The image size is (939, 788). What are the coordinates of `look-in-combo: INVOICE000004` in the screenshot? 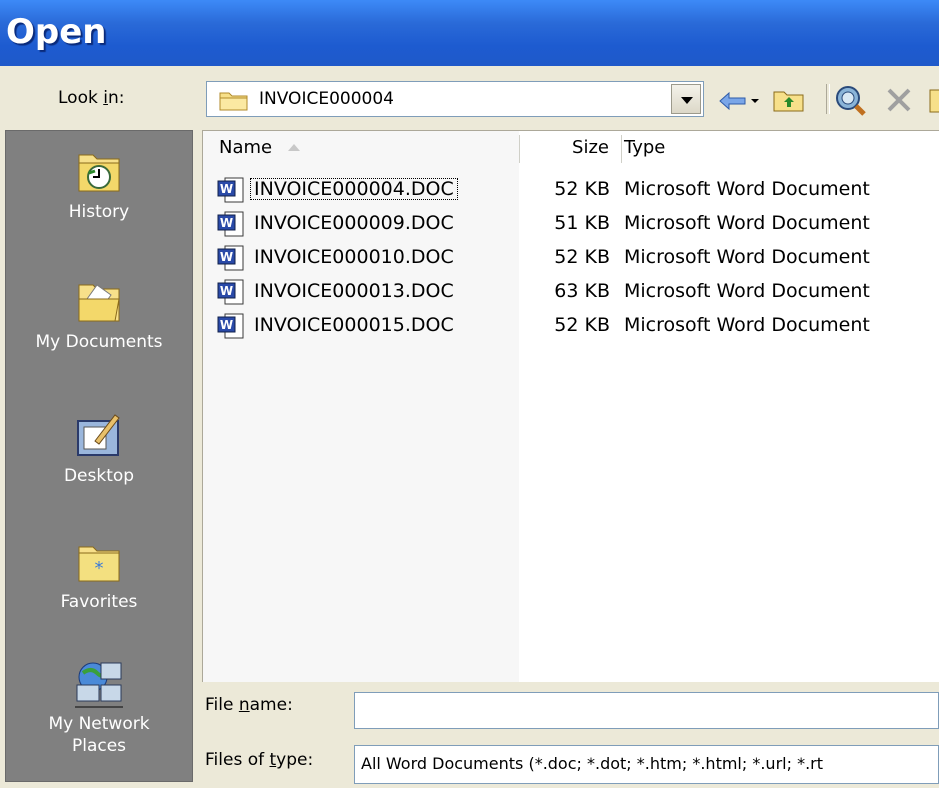 It's located at (455, 99).